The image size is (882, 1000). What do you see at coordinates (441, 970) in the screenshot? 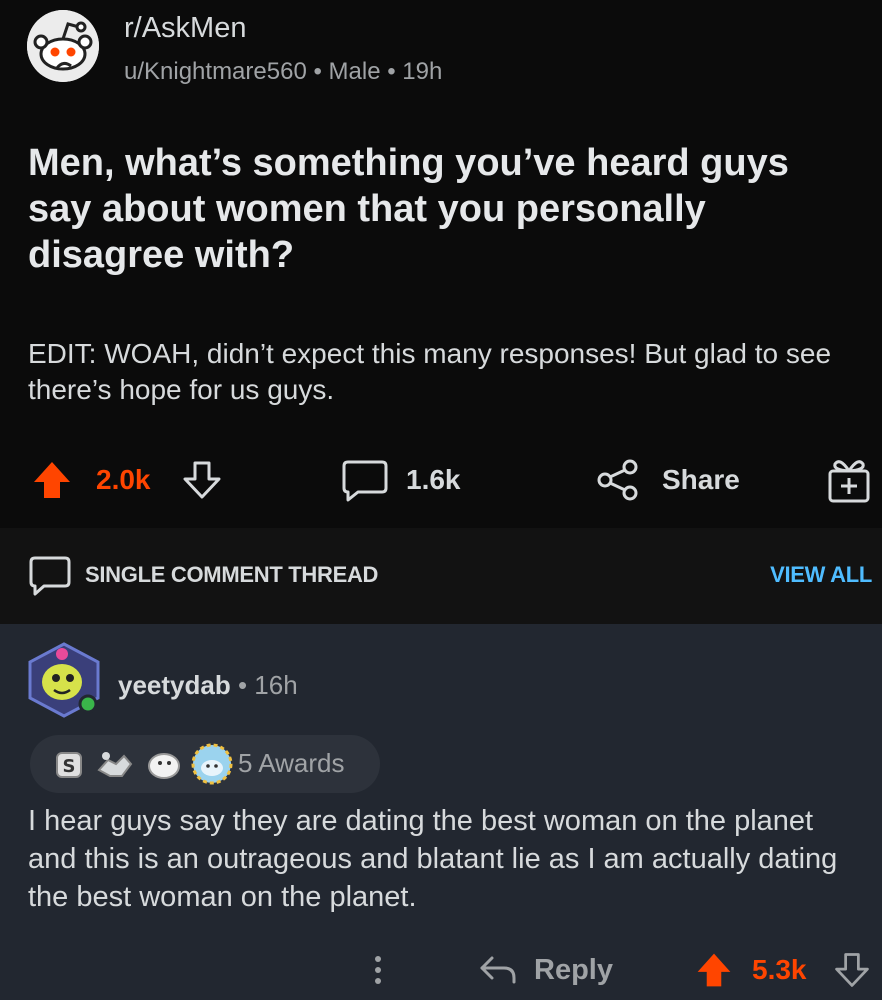
I see `comment-action-bar: Reply 5.3k` at bounding box center [441, 970].